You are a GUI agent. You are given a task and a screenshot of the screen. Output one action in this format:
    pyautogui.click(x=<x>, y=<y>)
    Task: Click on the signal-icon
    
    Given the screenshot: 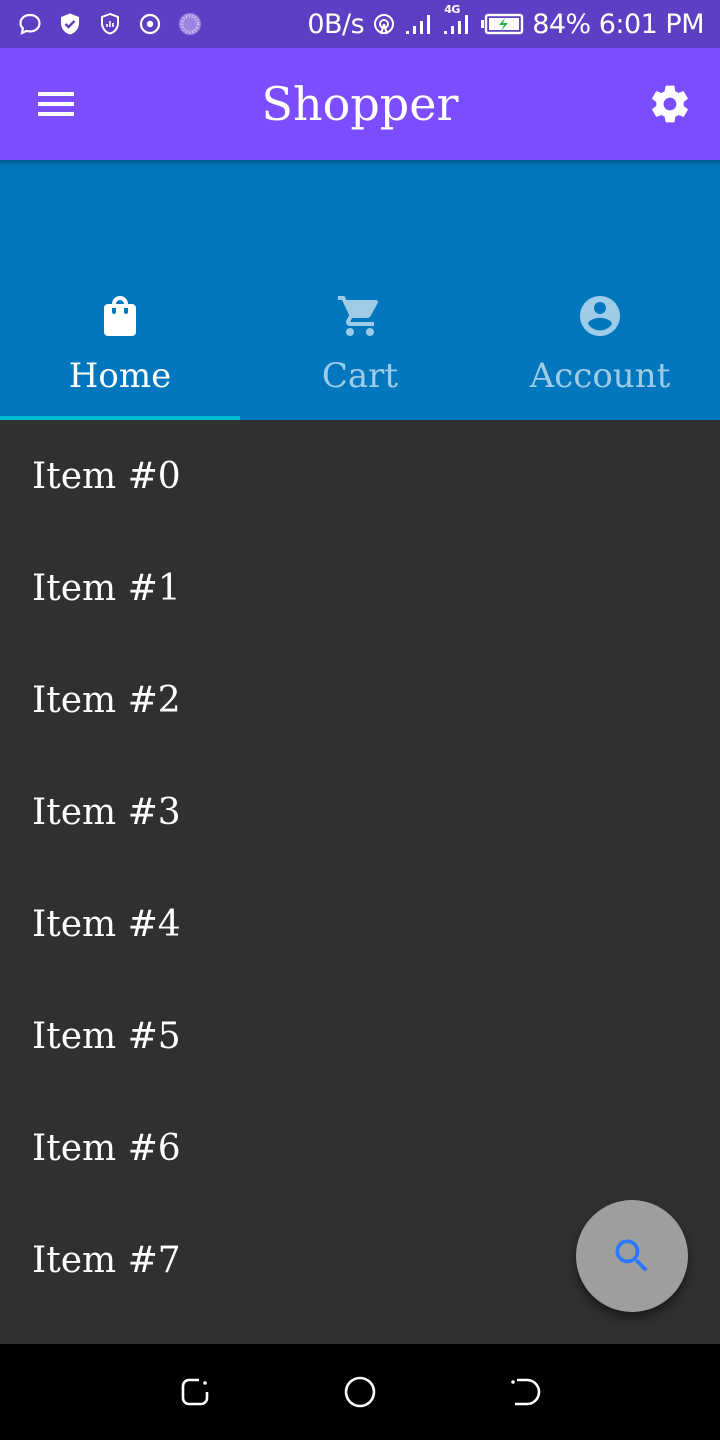 What is the action you would take?
    pyautogui.click(x=419, y=24)
    